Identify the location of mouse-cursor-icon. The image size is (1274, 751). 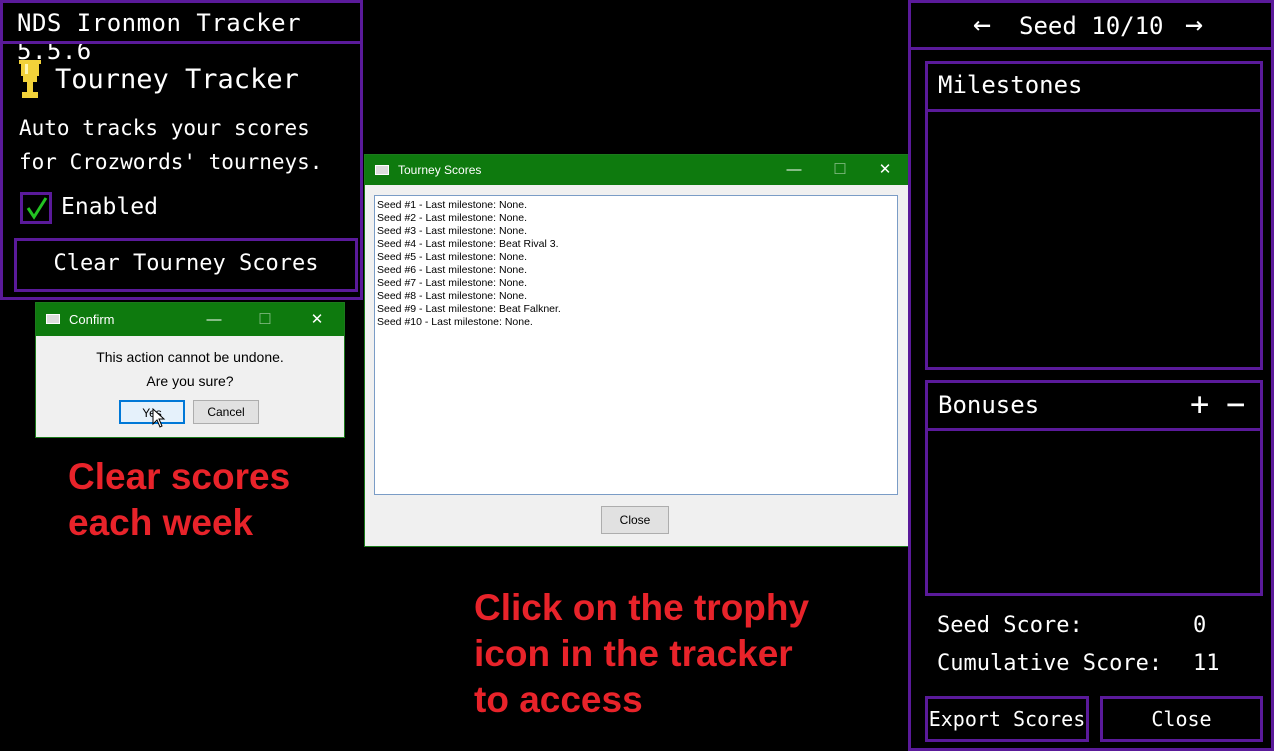
(159, 418).